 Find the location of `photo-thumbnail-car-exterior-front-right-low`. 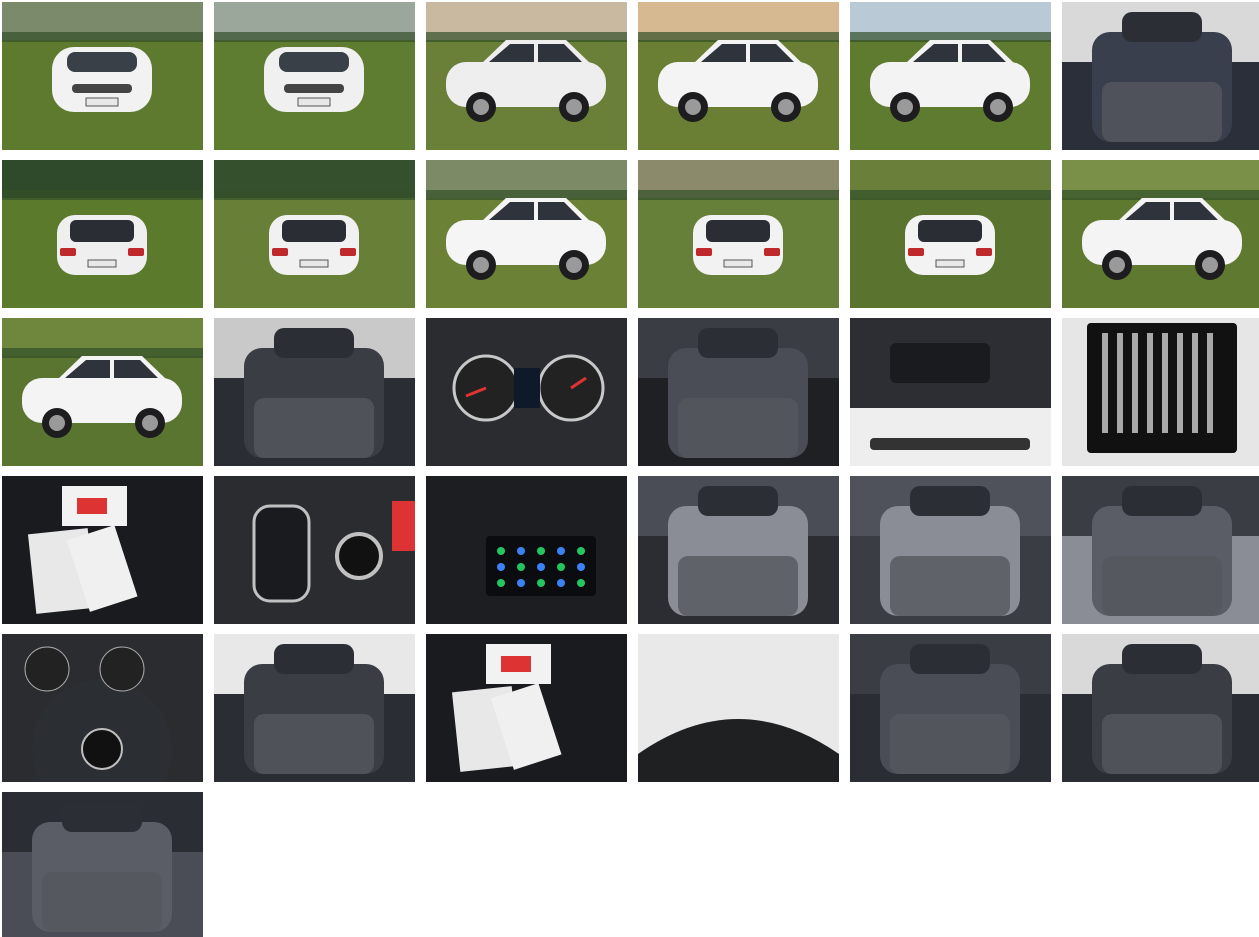

photo-thumbnail-car-exterior-front-right-low is located at coordinates (1160, 234).